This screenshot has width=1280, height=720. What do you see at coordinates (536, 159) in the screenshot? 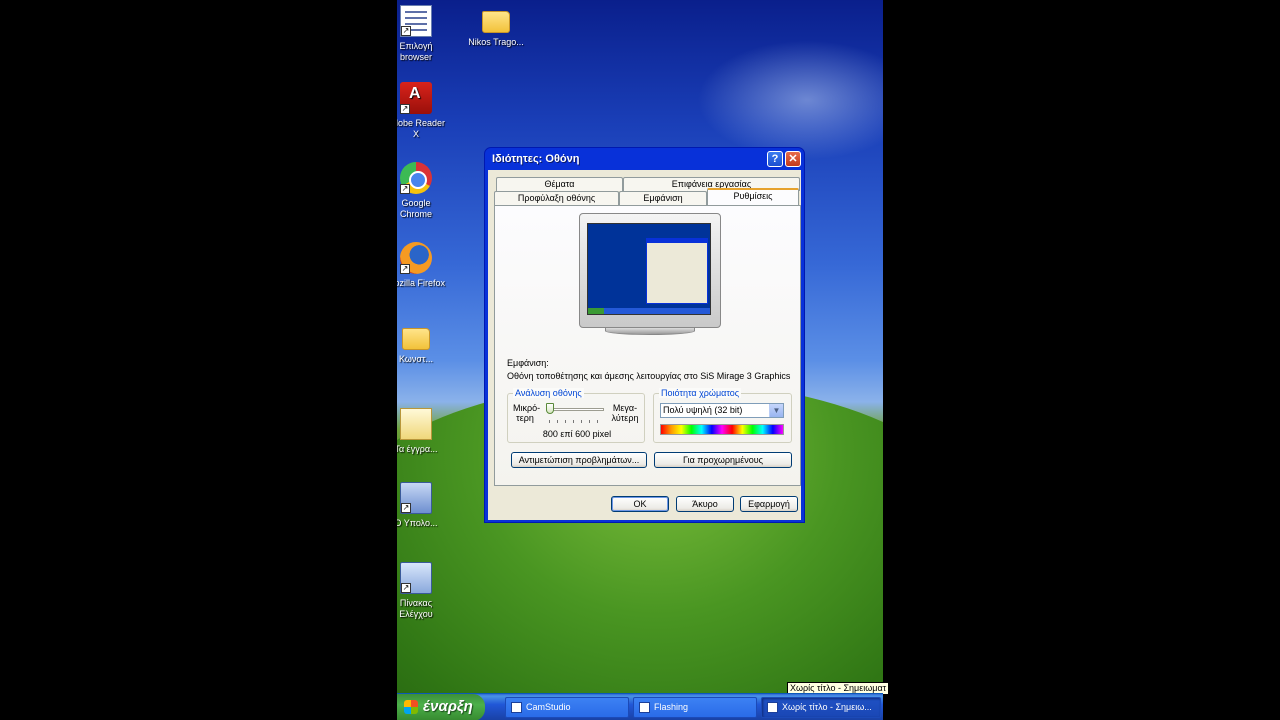
I see `dialog-title: Ιδιότητες: Οθόνη` at bounding box center [536, 159].